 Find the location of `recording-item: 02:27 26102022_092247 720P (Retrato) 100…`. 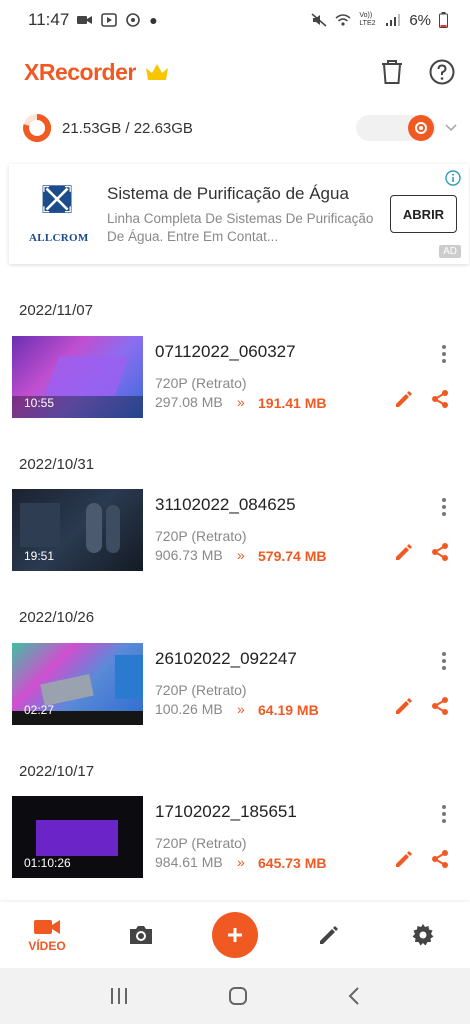

recording-item: 02:27 26102022_092247 720P (Retrato) 100… is located at coordinates (235, 685).